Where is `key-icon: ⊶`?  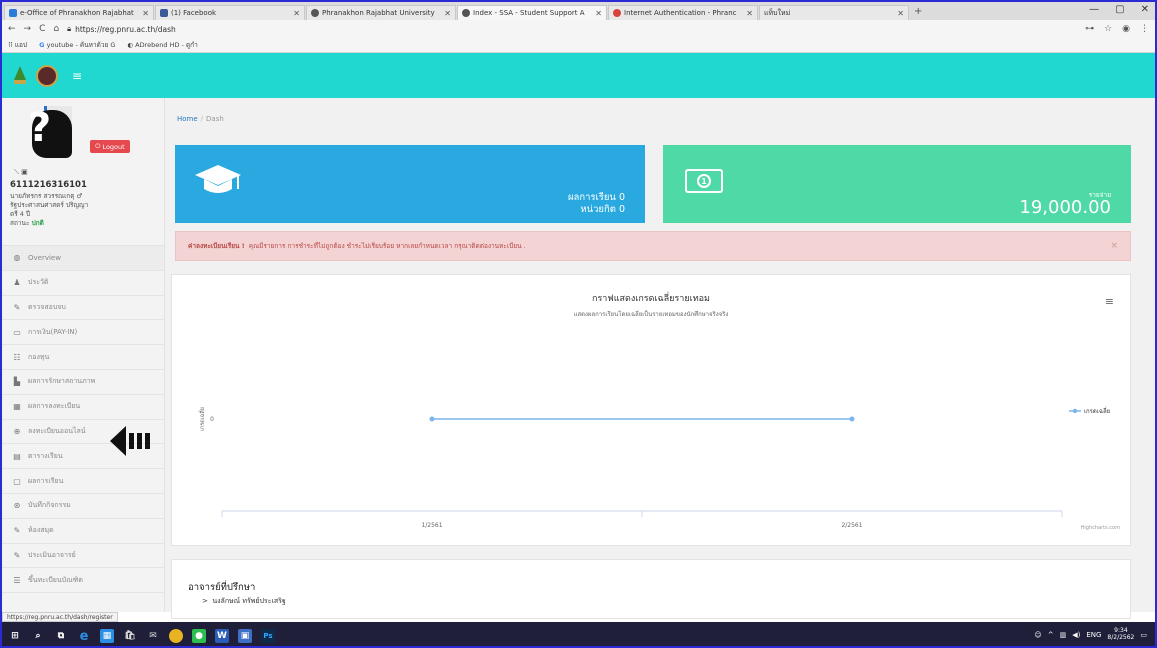 key-icon: ⊶ is located at coordinates (1089, 29).